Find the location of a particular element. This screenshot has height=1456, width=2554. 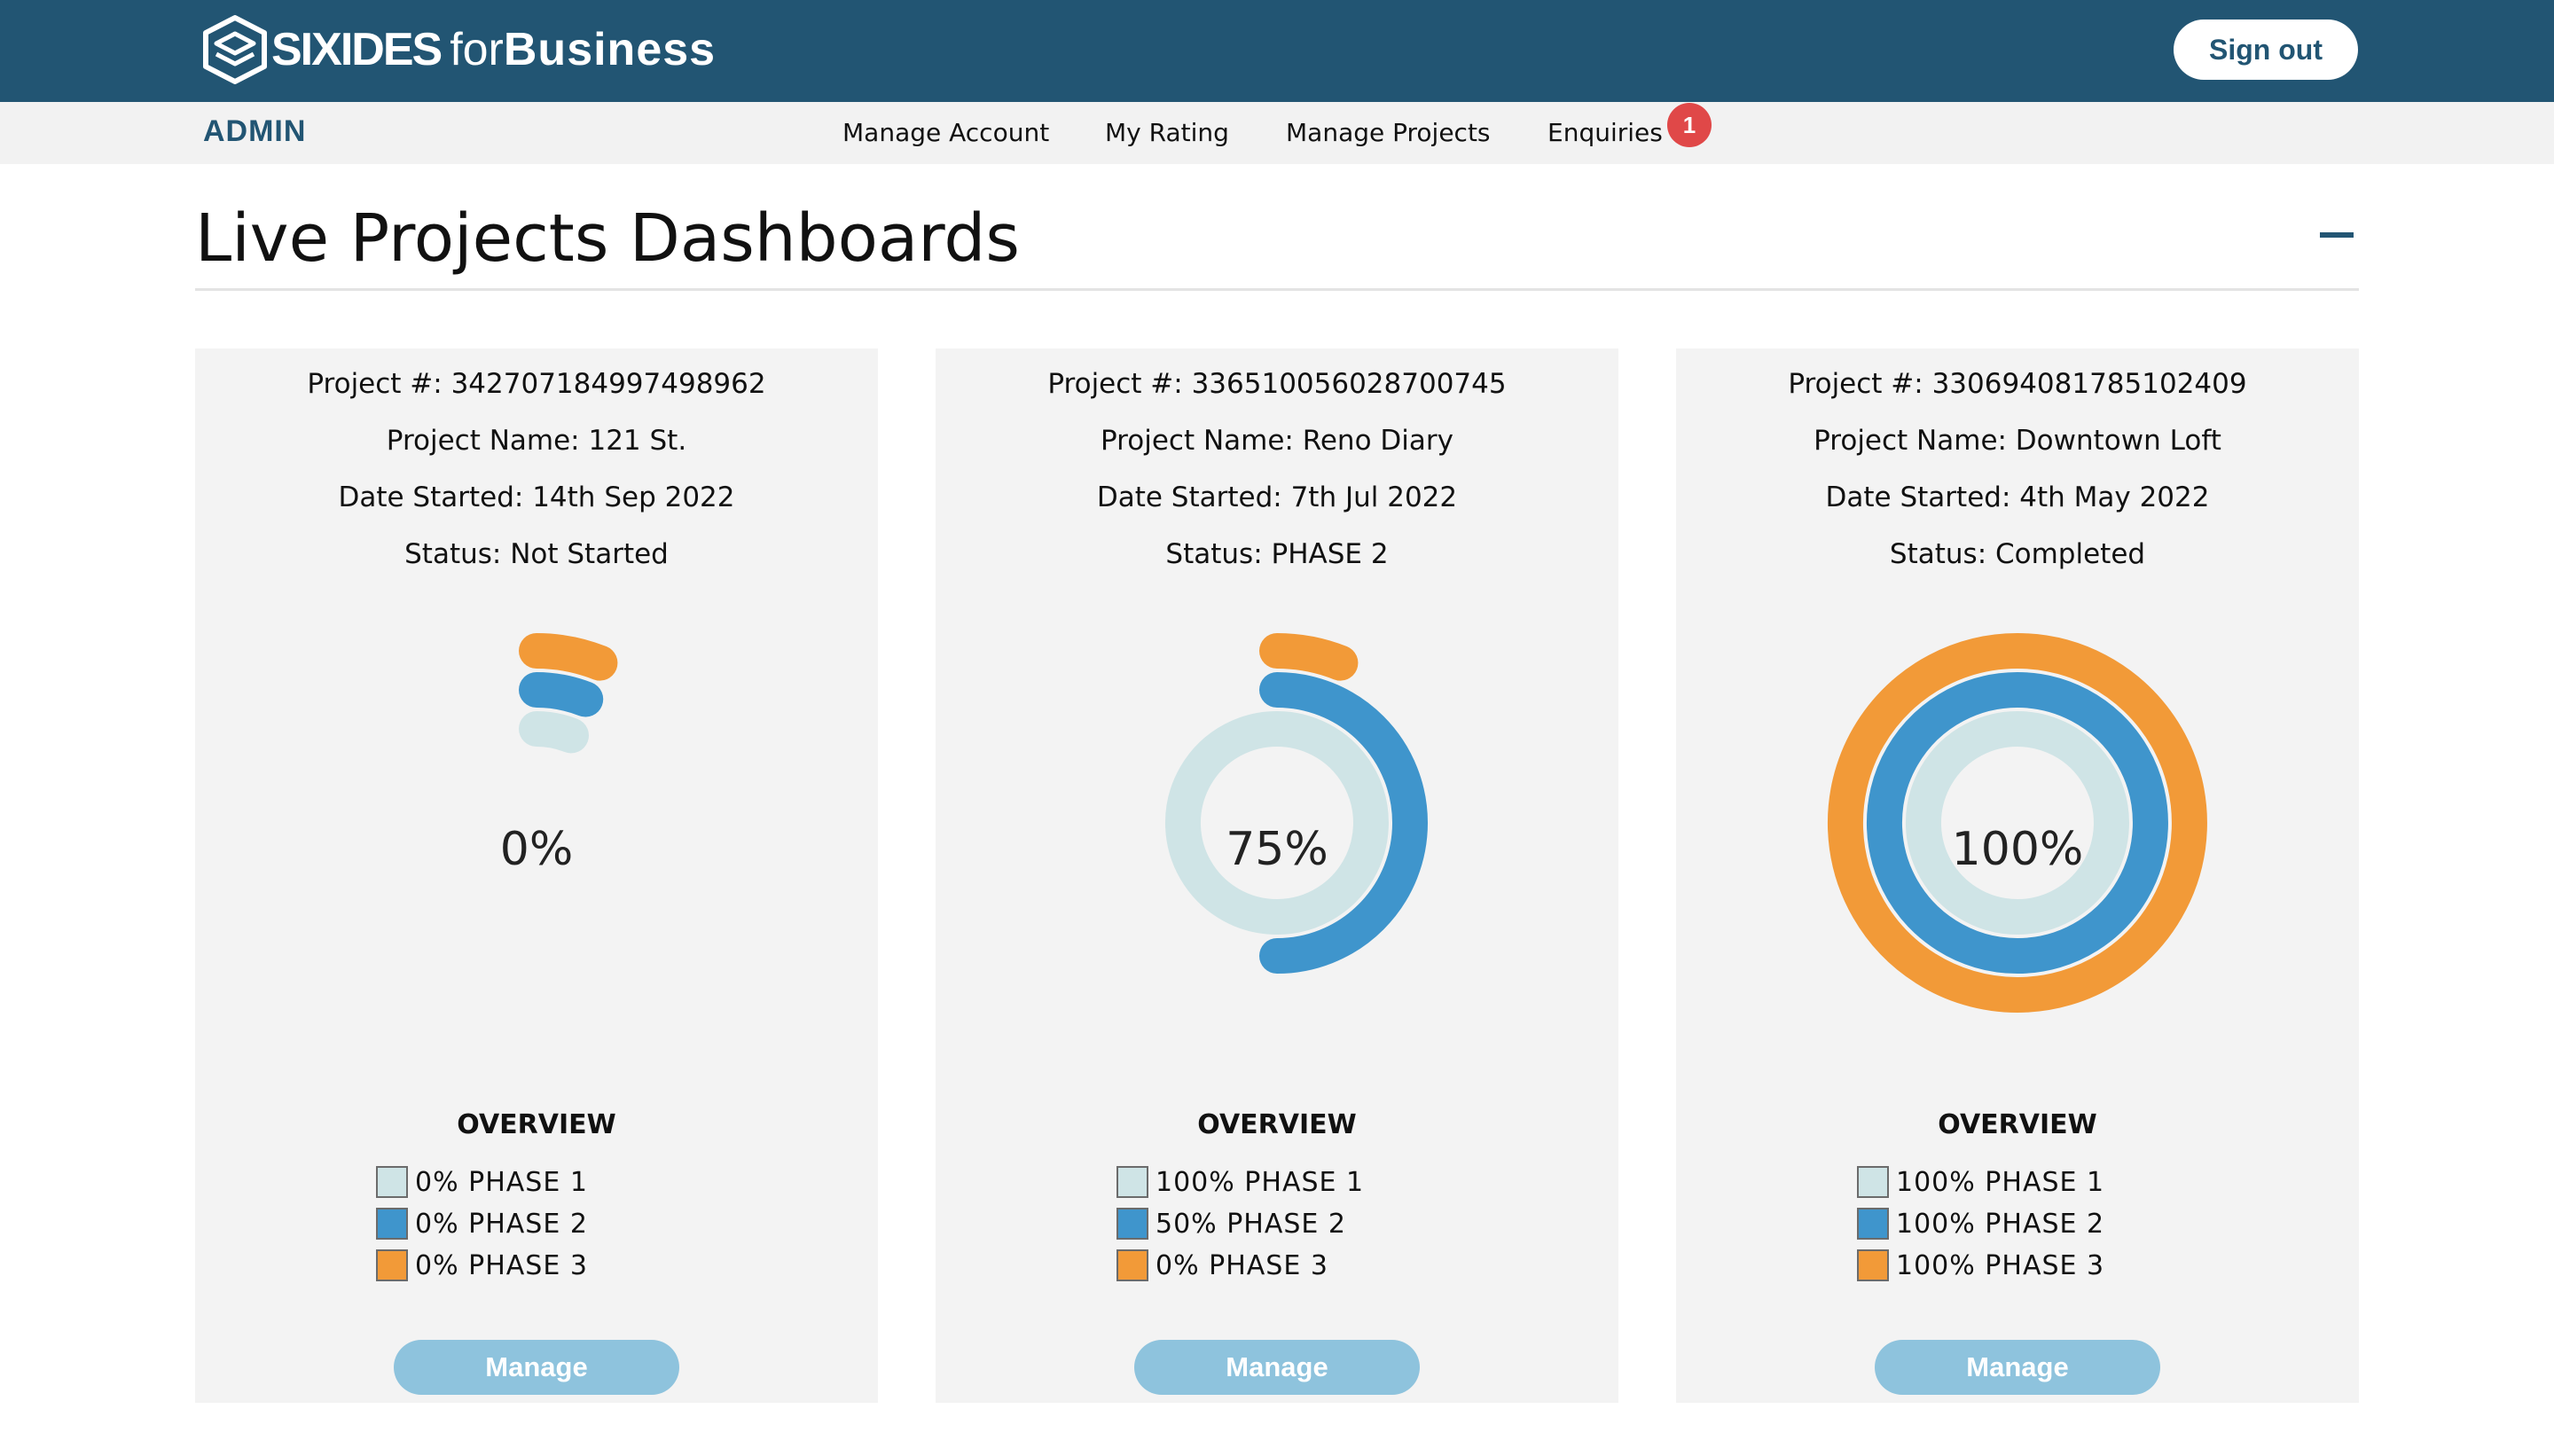

project-status: Status: Completed is located at coordinates (2017, 554).